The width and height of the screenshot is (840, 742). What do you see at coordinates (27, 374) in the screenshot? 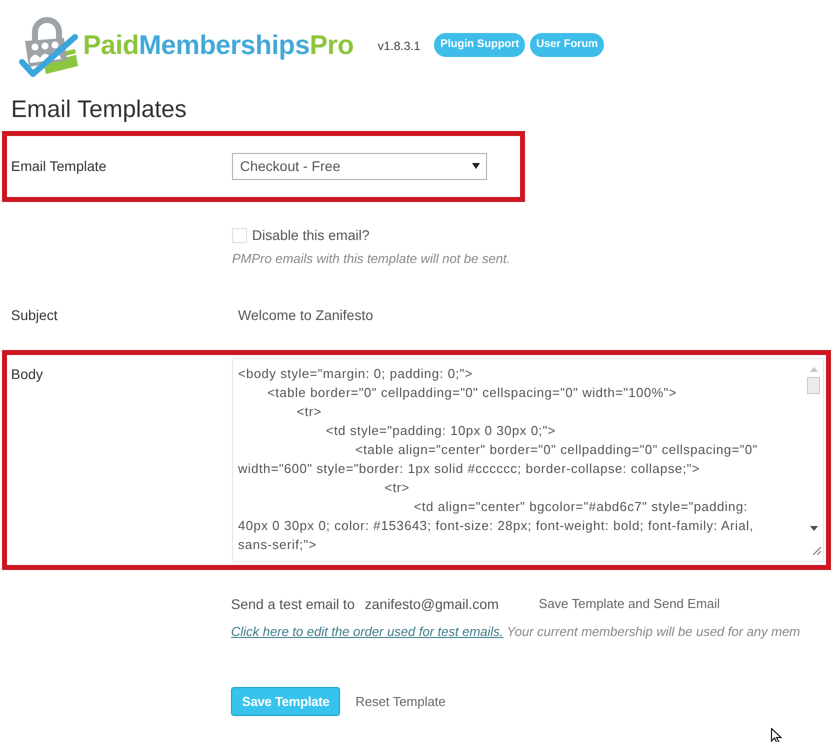
I see `body-label: Body` at bounding box center [27, 374].